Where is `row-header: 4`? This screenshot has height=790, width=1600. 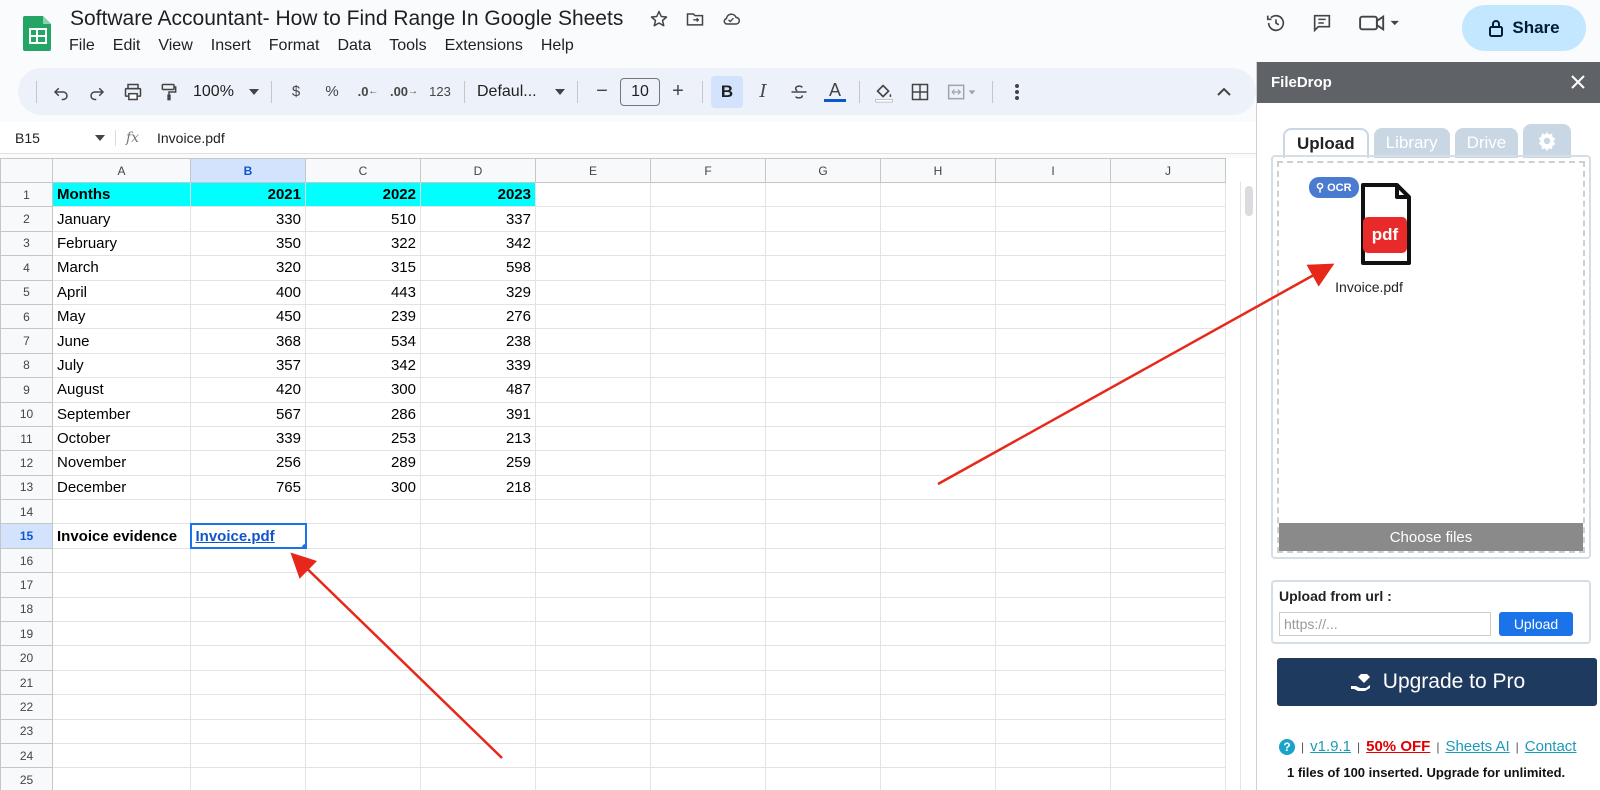 row-header: 4 is located at coordinates (26, 268).